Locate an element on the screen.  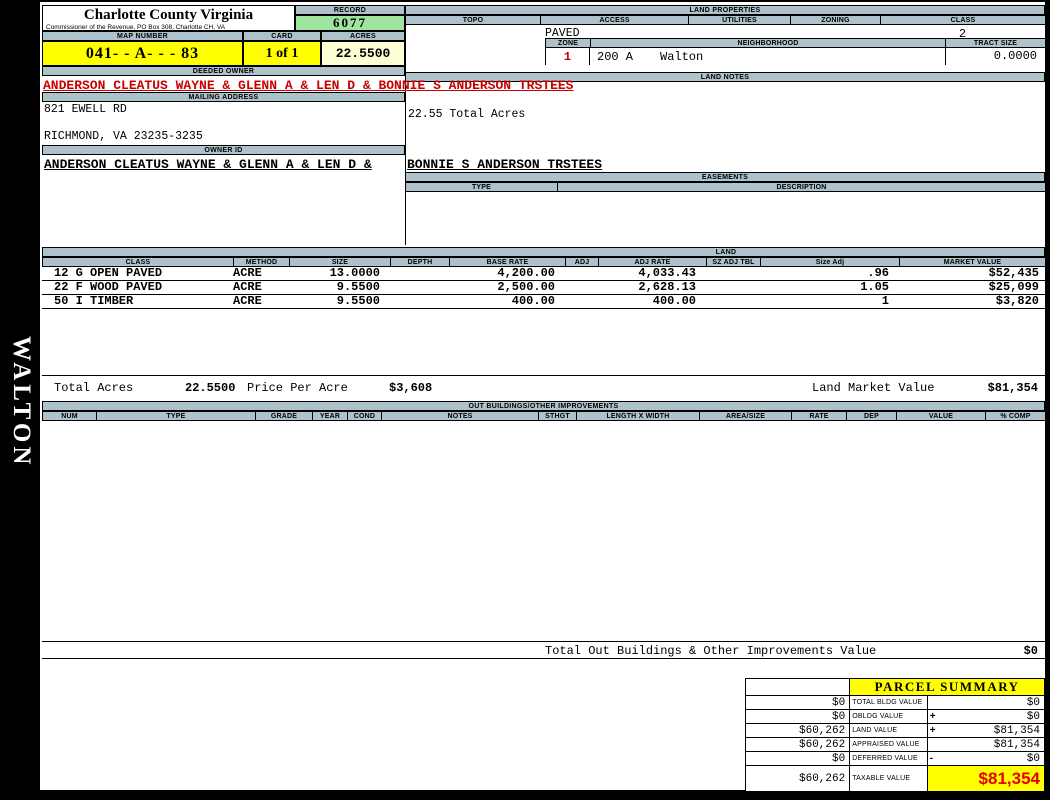
deferred-value-label: DEFERRED VALUE is located at coordinates (888, 758).